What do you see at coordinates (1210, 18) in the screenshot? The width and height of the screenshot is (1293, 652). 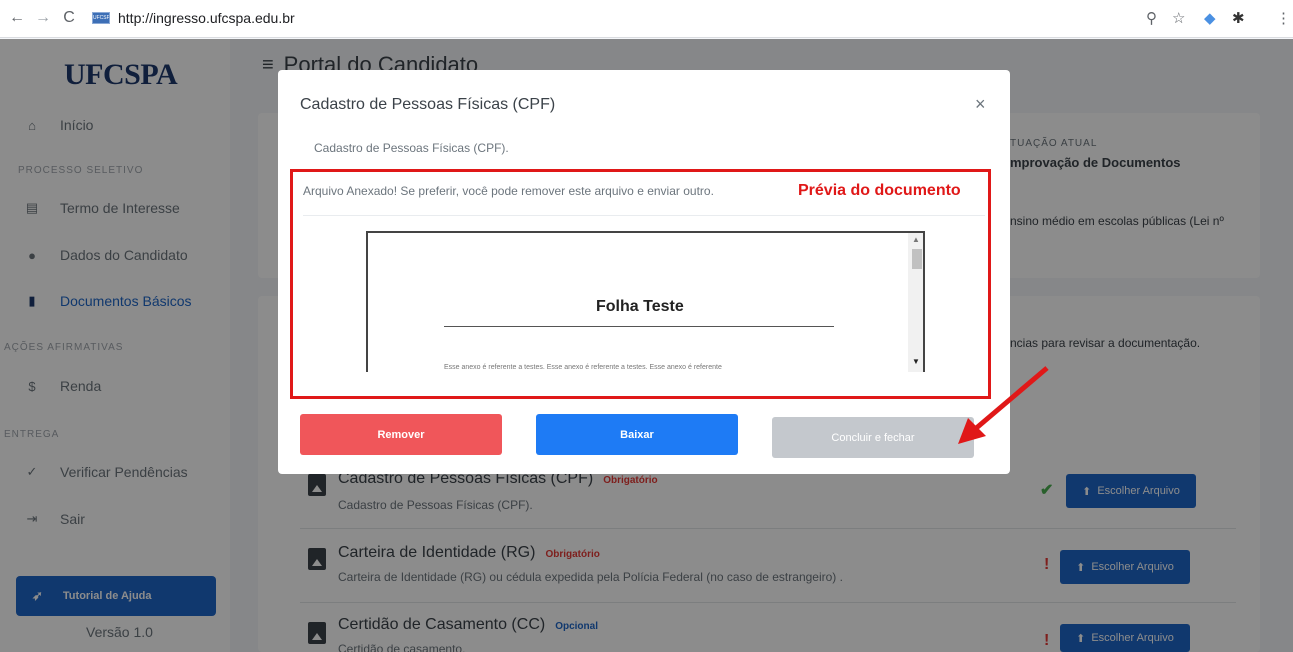 I see `extension-icon: ◆` at bounding box center [1210, 18].